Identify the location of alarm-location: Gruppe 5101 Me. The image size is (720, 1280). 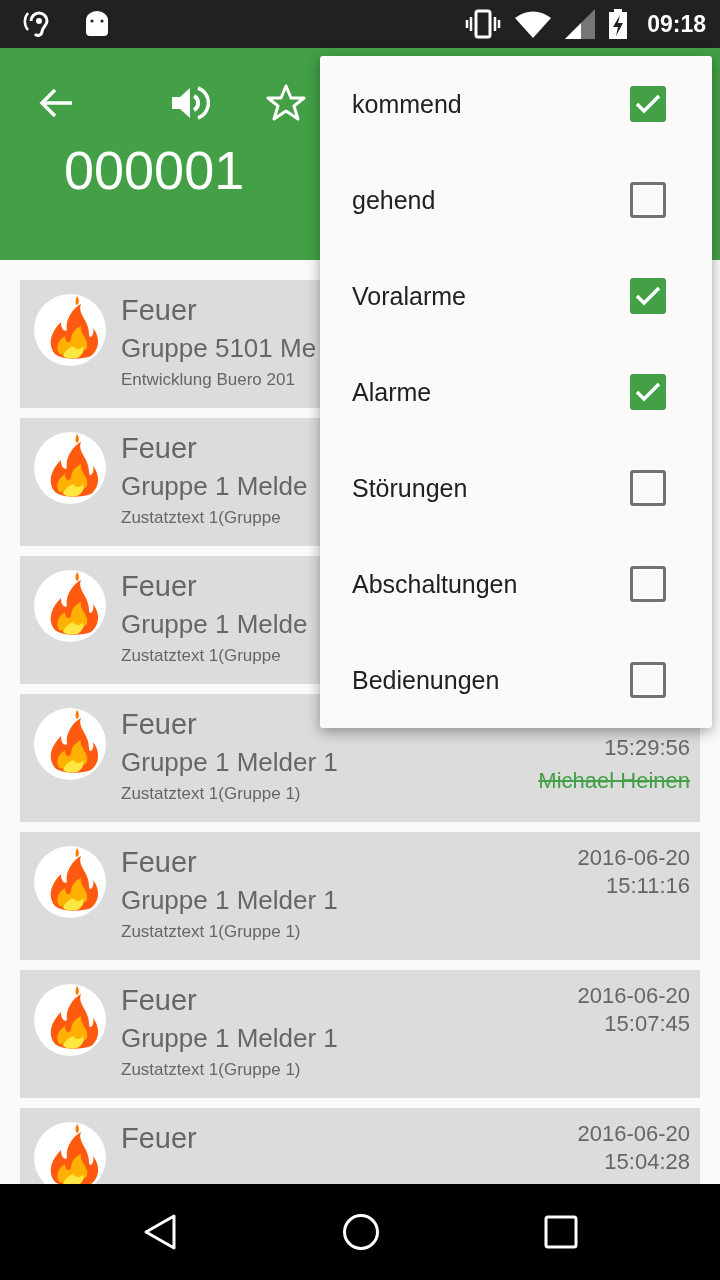
(219, 348).